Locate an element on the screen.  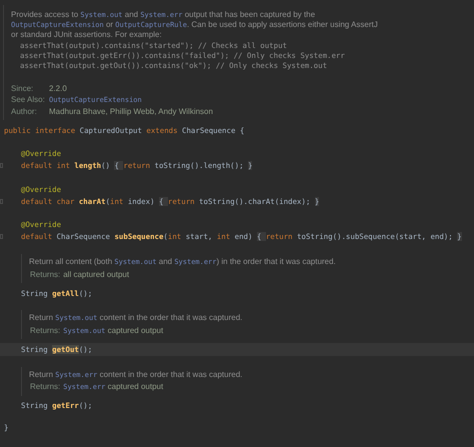
tag-value: 2.2.0 is located at coordinates (58, 88).